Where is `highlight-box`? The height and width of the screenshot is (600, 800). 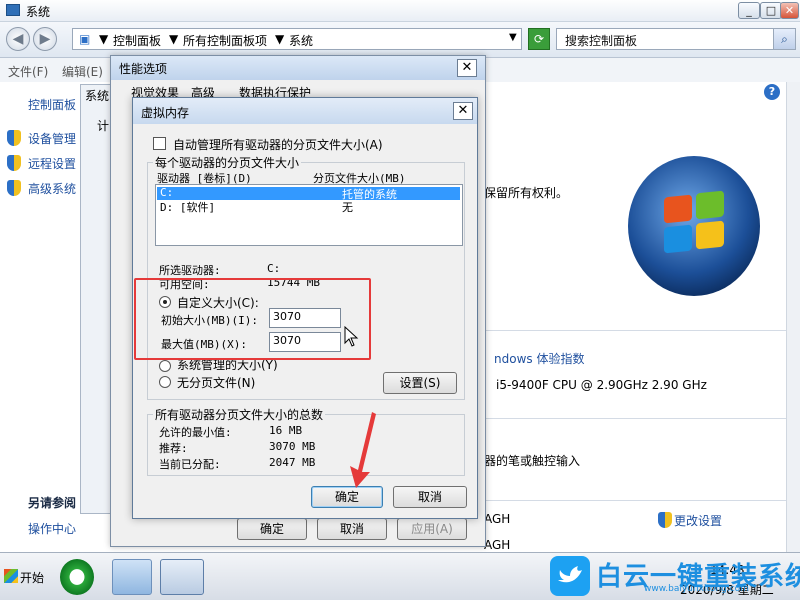 highlight-box is located at coordinates (252, 319).